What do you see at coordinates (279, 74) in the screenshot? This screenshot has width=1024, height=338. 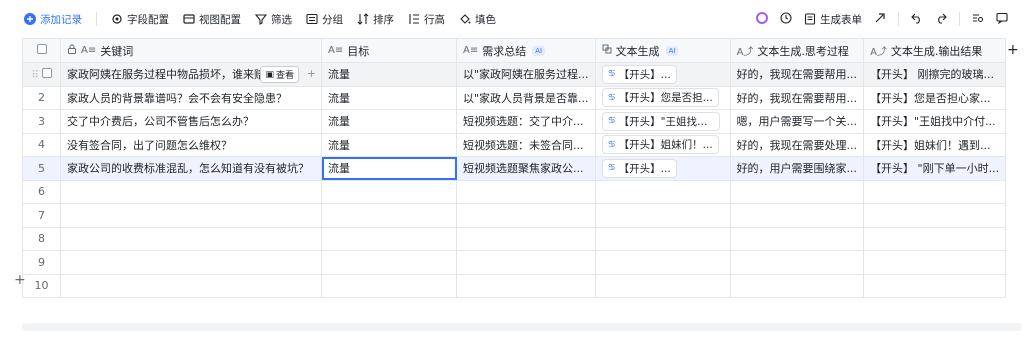 I see `view-record-button: ▣ 查看` at bounding box center [279, 74].